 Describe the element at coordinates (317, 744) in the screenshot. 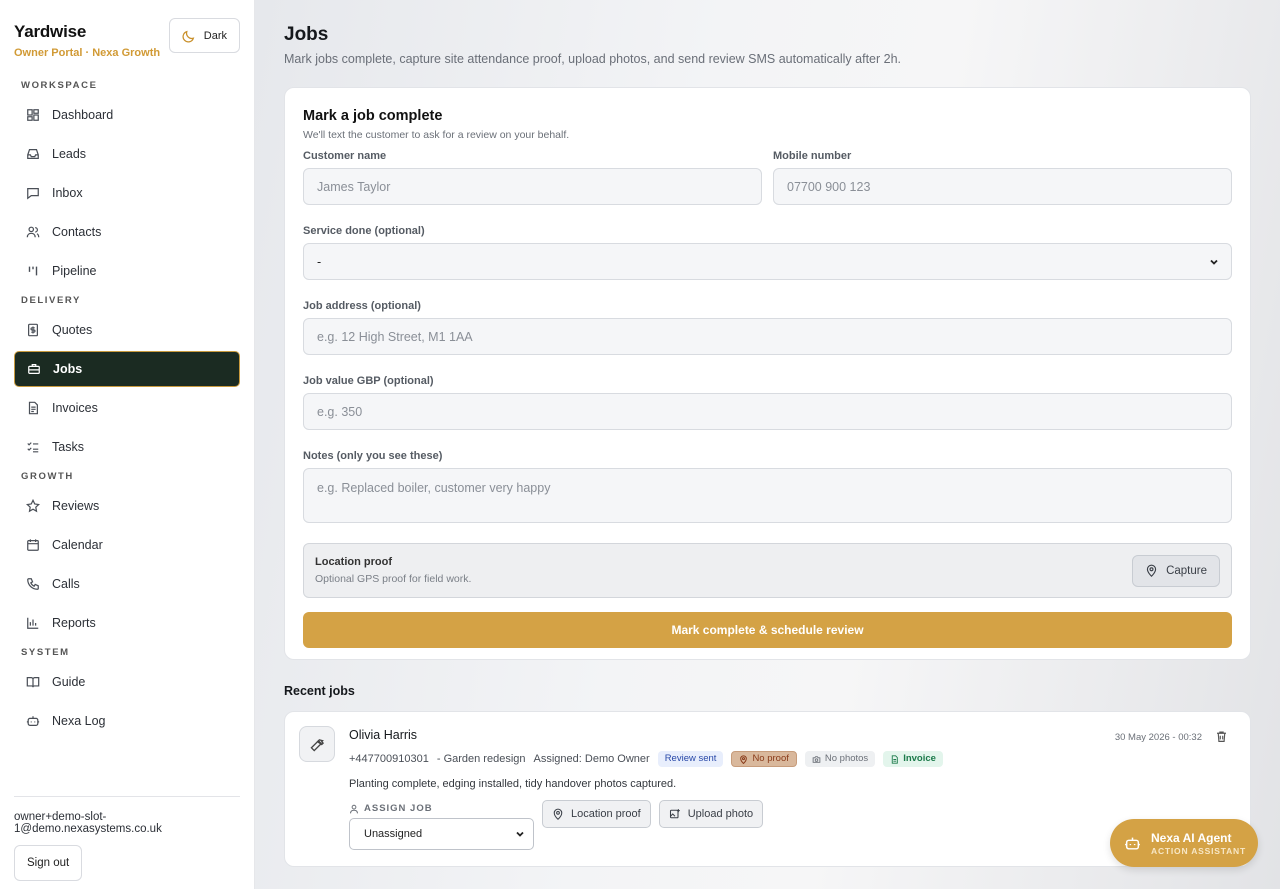

I see `job-icon-tile` at that location.